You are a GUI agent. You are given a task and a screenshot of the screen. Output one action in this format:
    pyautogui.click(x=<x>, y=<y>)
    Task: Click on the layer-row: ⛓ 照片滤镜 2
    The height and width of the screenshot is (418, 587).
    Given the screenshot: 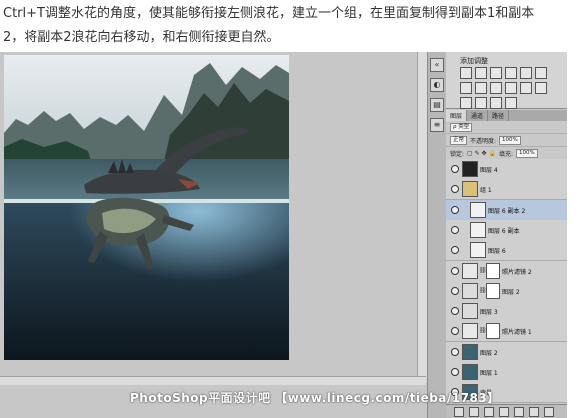 What is the action you would take?
    pyautogui.click(x=506, y=271)
    